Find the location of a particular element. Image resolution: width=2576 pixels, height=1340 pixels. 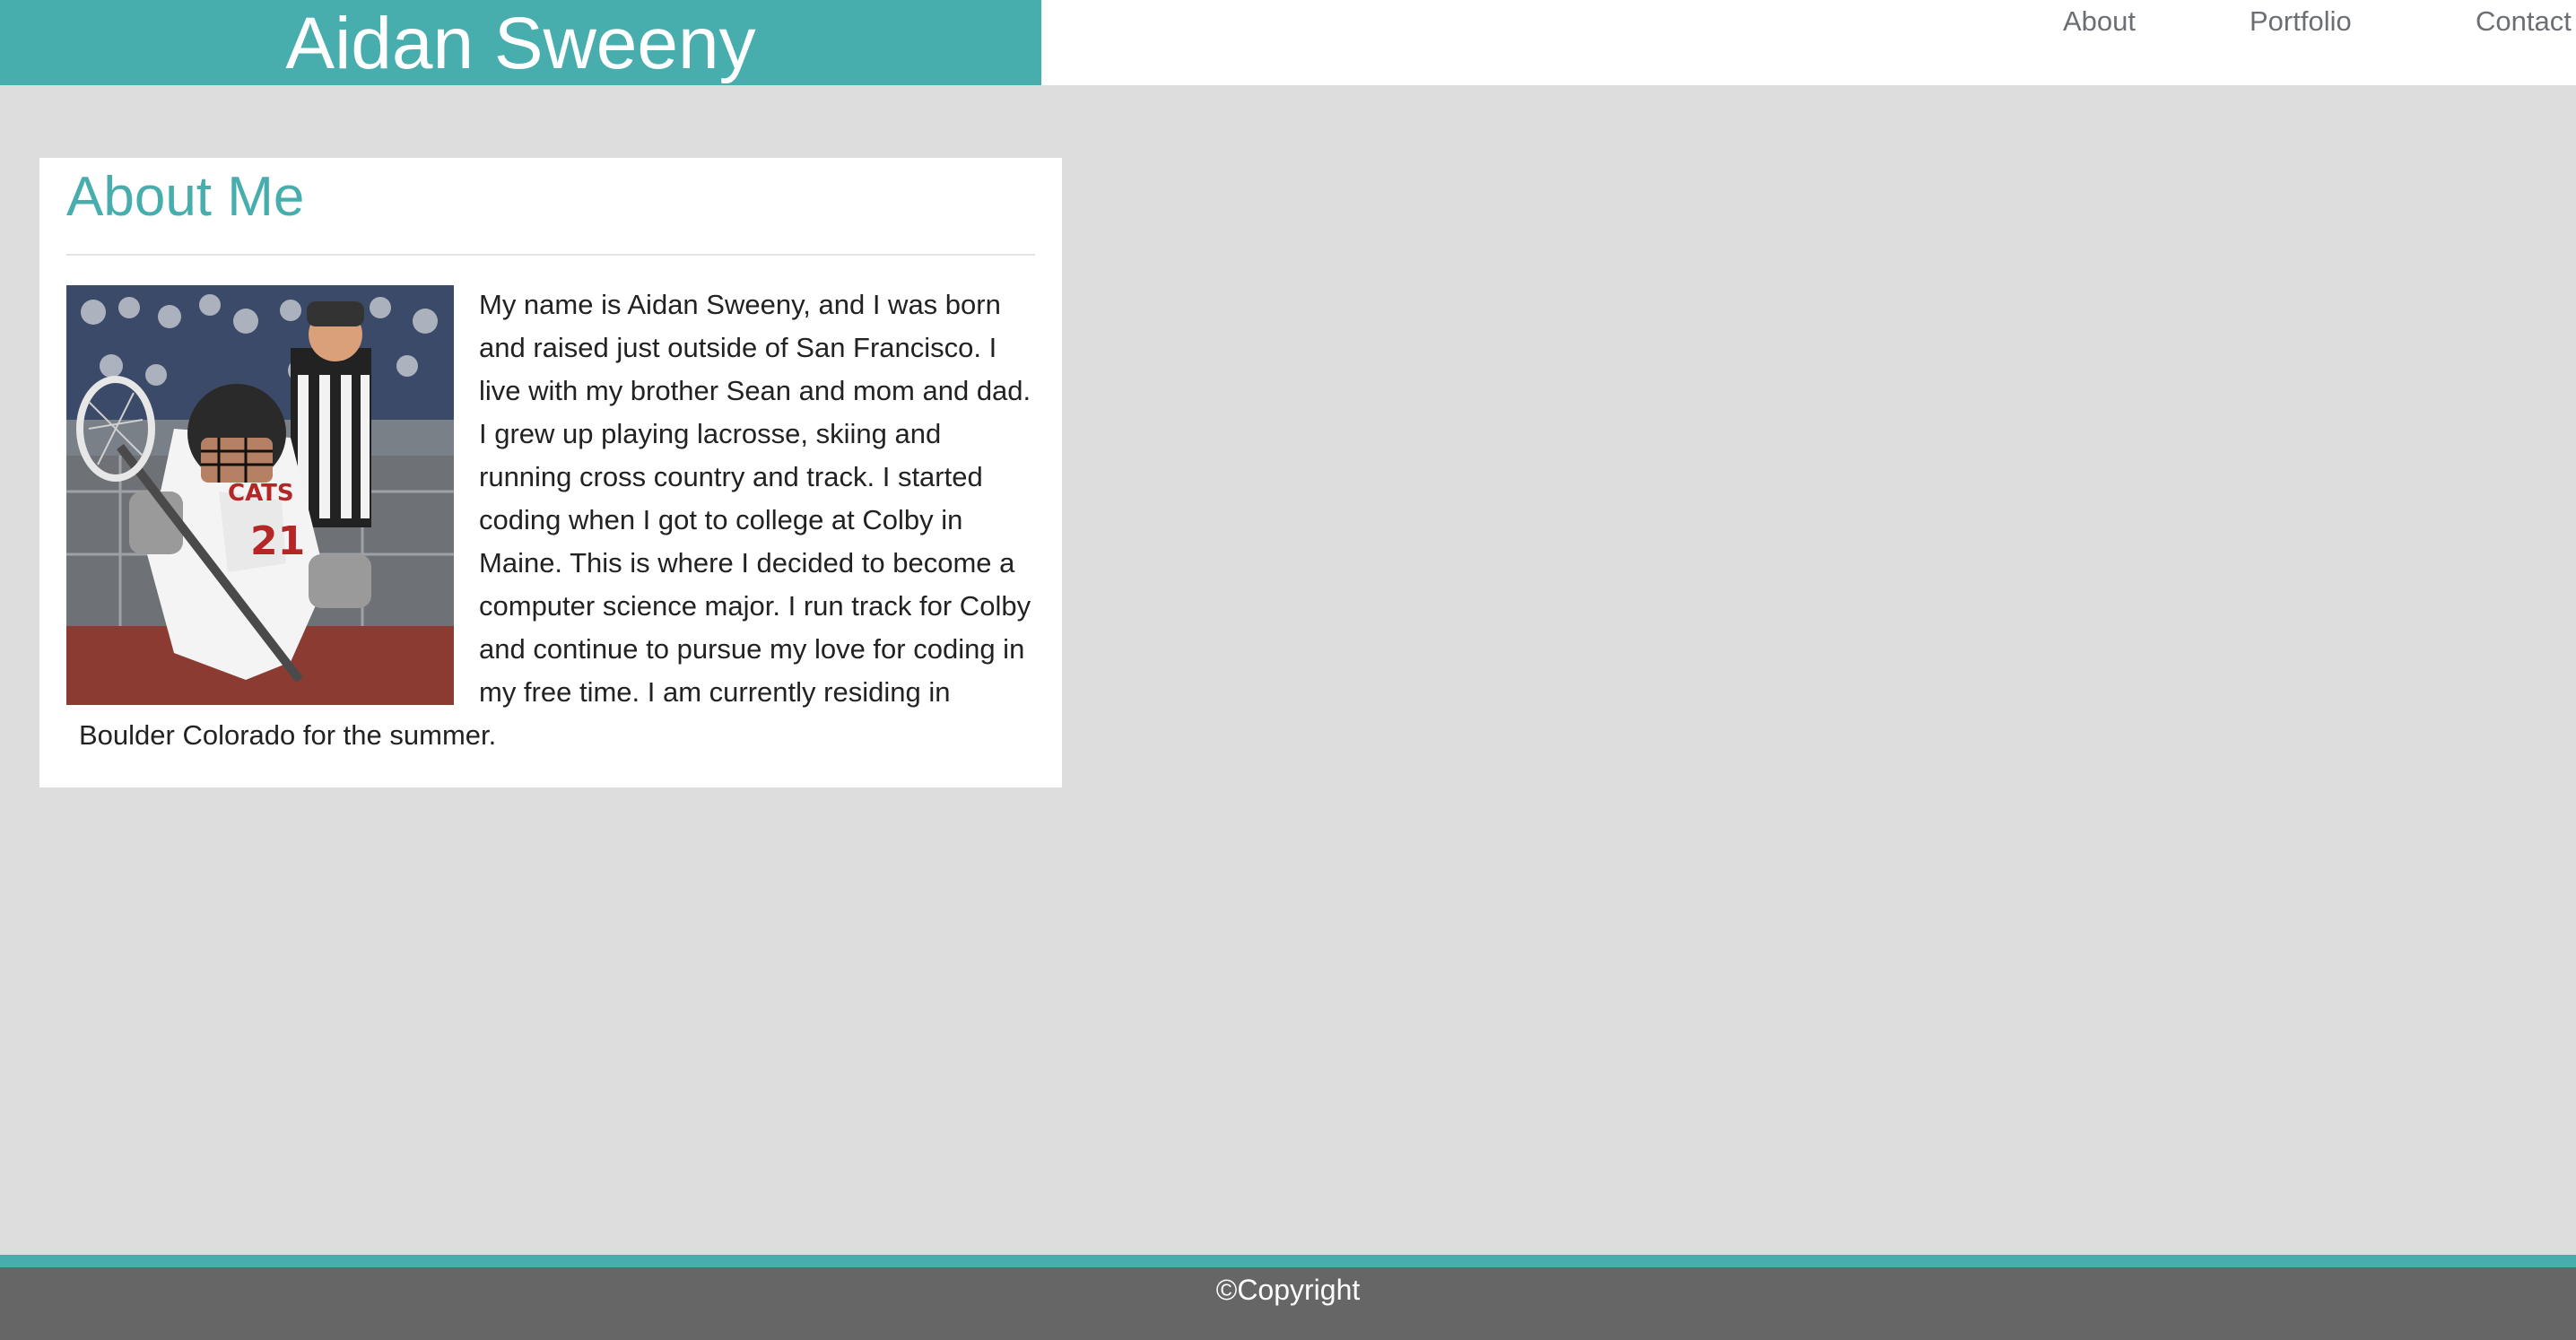

brand-banner: Aidan Sweeny is located at coordinates (520, 42).